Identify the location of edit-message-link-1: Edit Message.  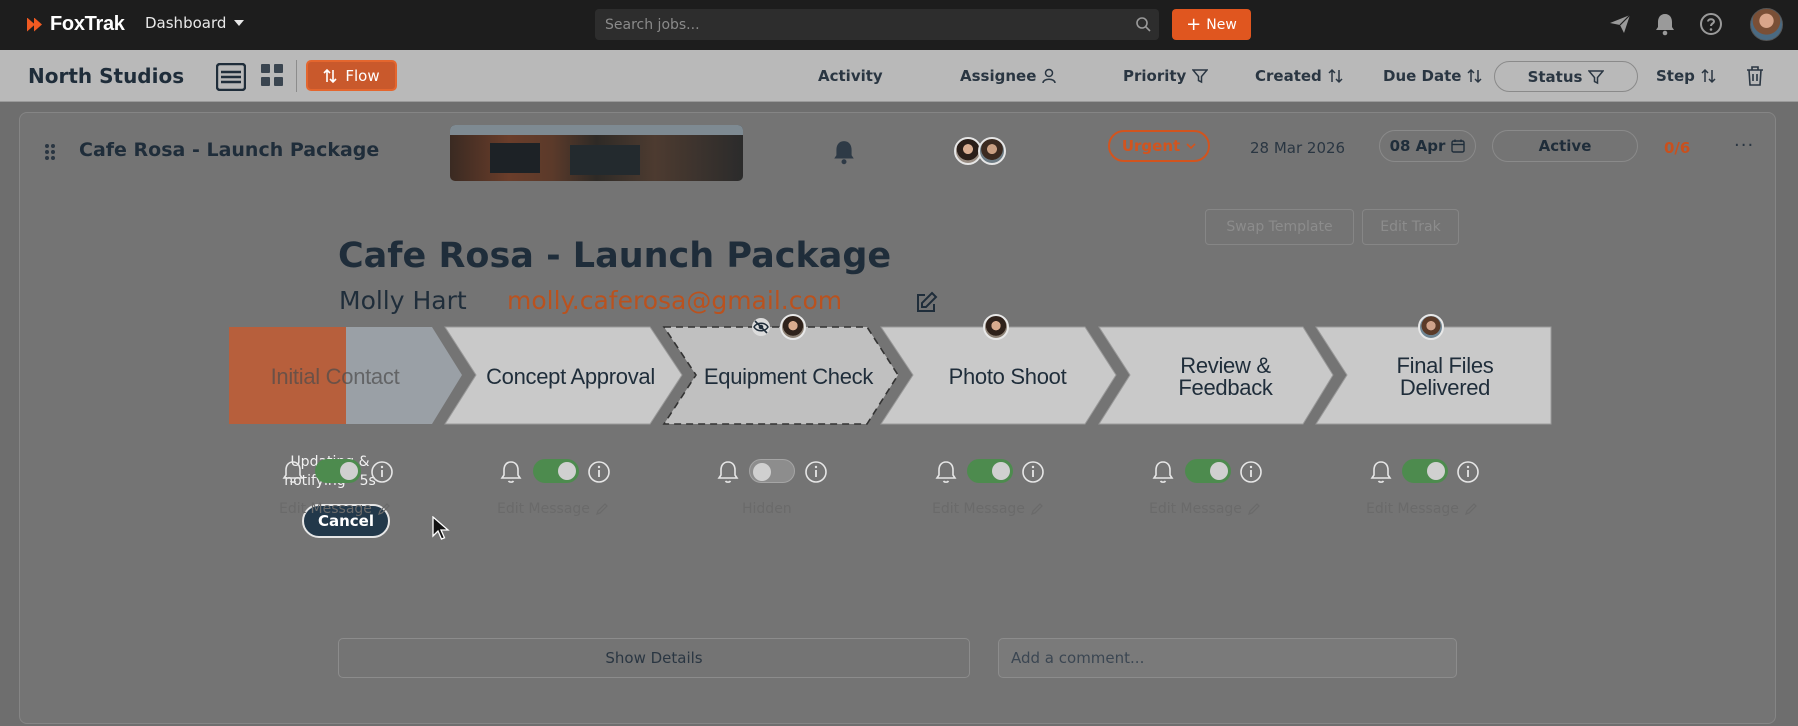
(334, 509).